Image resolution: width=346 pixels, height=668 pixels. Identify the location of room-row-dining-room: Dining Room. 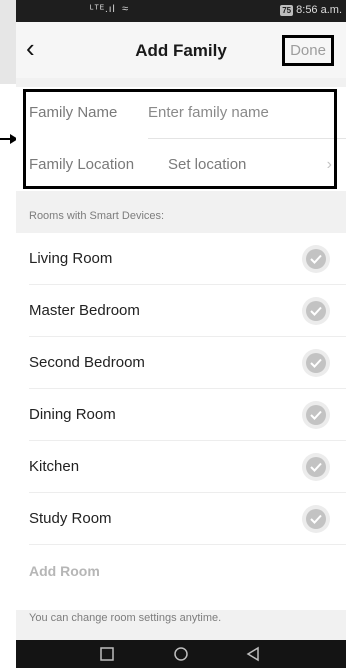
(181, 415).